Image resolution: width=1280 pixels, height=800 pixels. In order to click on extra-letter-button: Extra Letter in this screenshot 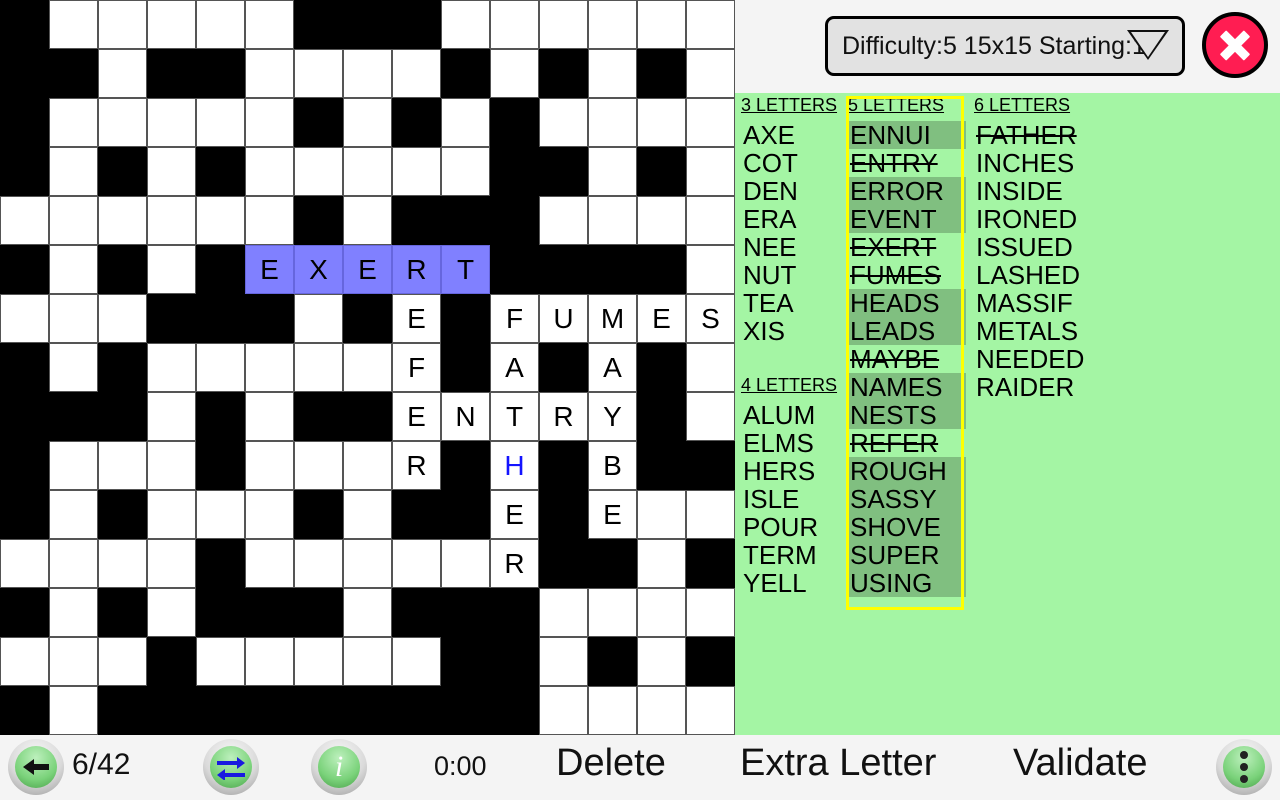, I will do `click(838, 763)`.